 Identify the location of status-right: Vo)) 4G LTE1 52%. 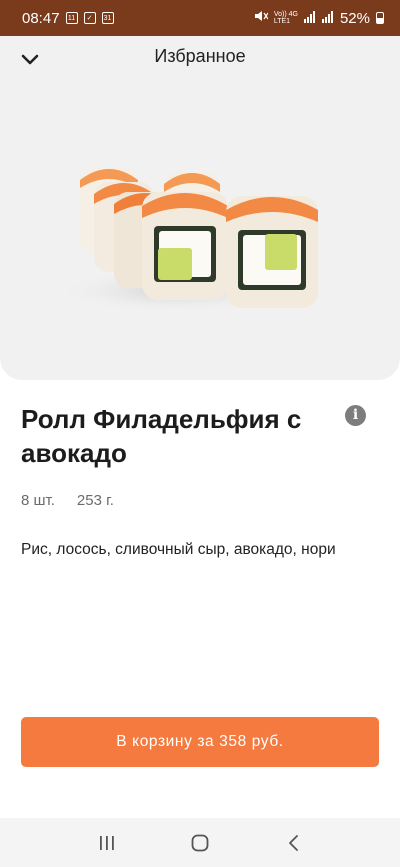
(319, 18).